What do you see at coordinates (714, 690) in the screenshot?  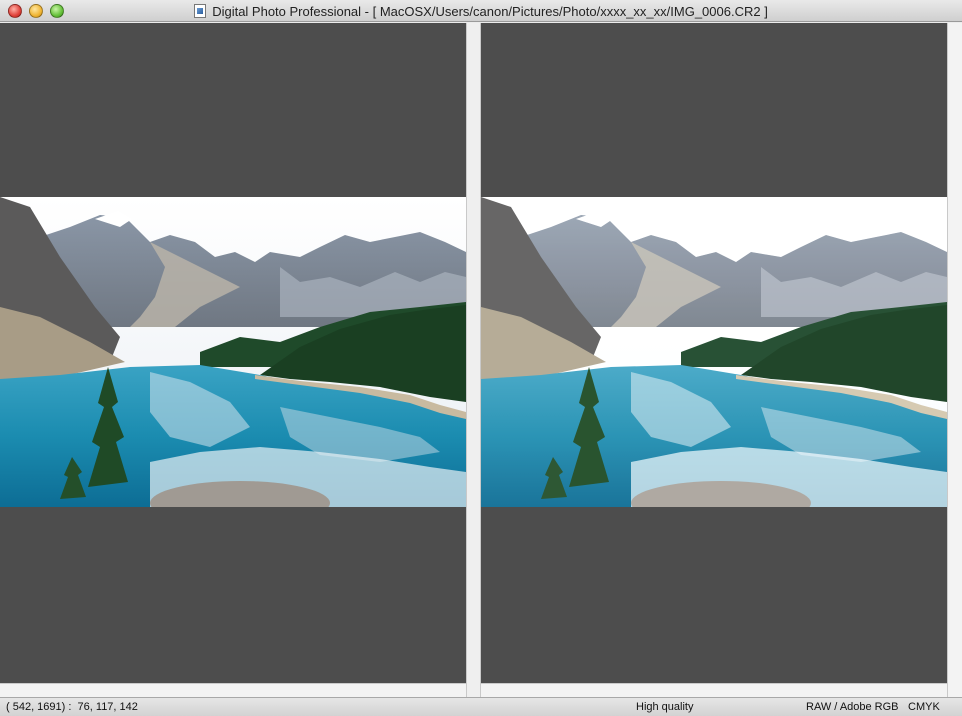 I see `right-horizontal-scrollbar` at bounding box center [714, 690].